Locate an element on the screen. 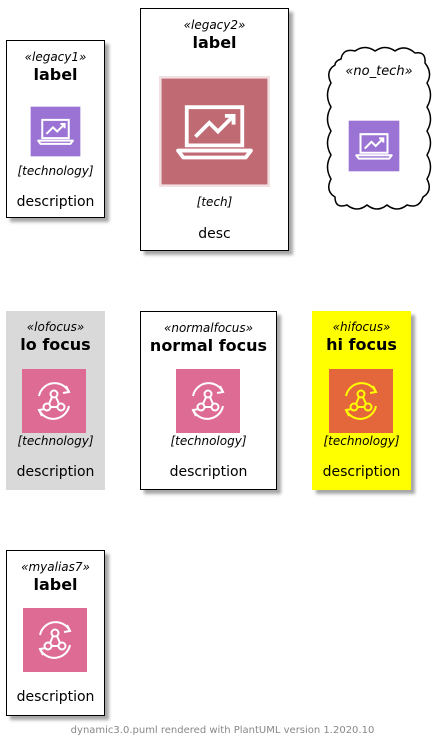 Image resolution: width=445 pixels, height=746 pixels. node-stereotype: «no_tech» is located at coordinates (379, 71).